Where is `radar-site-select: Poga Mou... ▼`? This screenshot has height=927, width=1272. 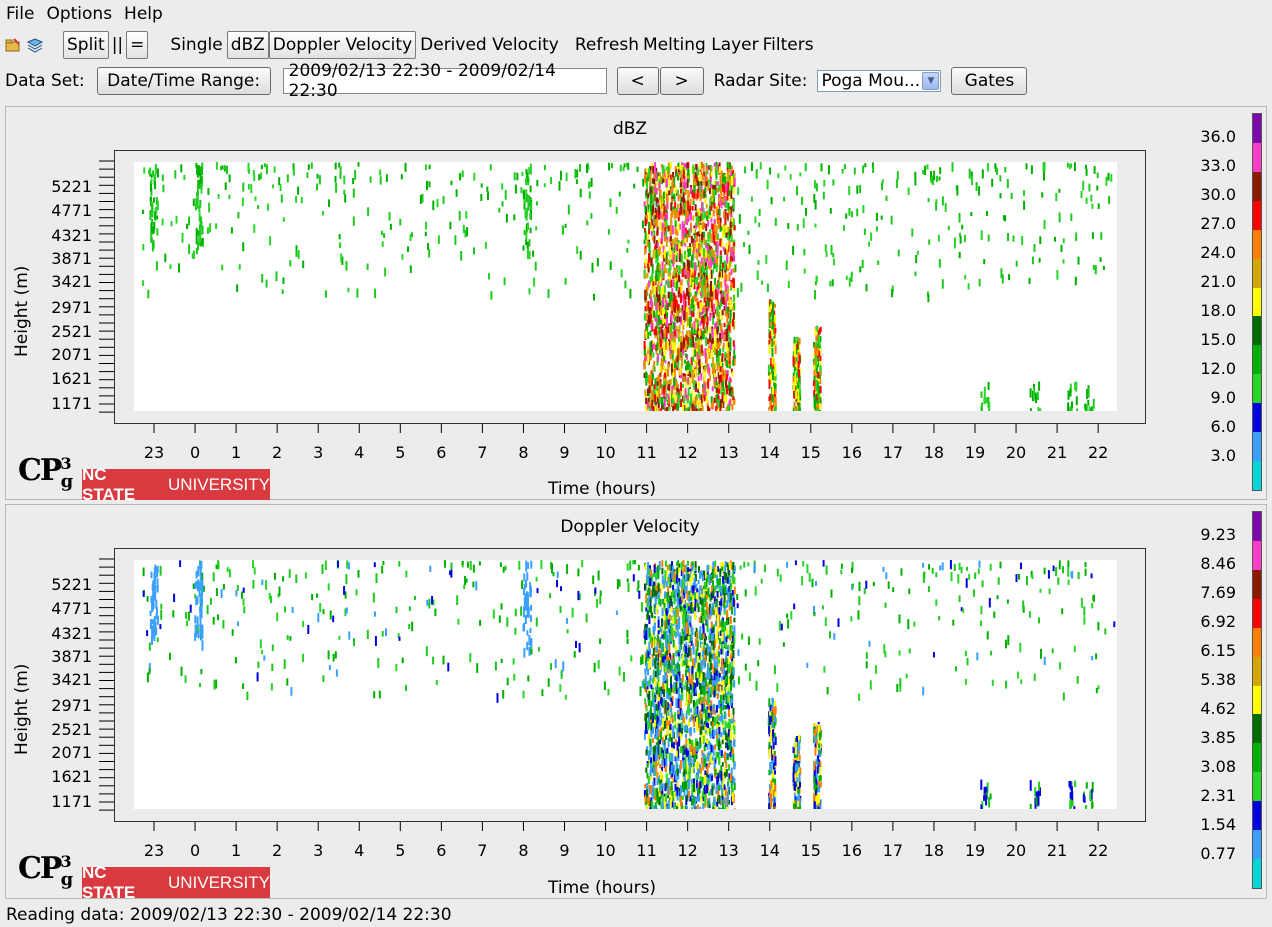
radar-site-select: Poga Mou... ▼ is located at coordinates (879, 81).